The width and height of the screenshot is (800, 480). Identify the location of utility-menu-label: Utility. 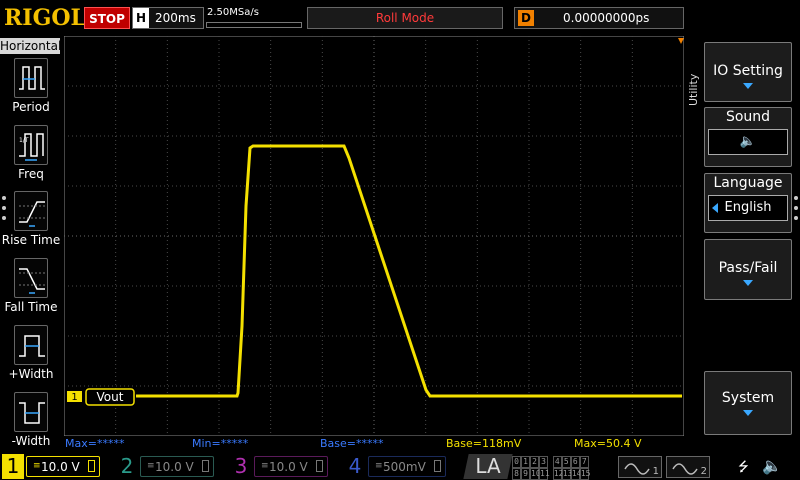
(693, 89).